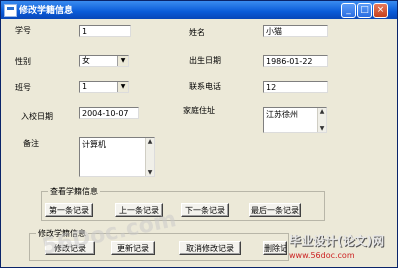  I want to click on notes-value: 计算机, so click(94, 144).